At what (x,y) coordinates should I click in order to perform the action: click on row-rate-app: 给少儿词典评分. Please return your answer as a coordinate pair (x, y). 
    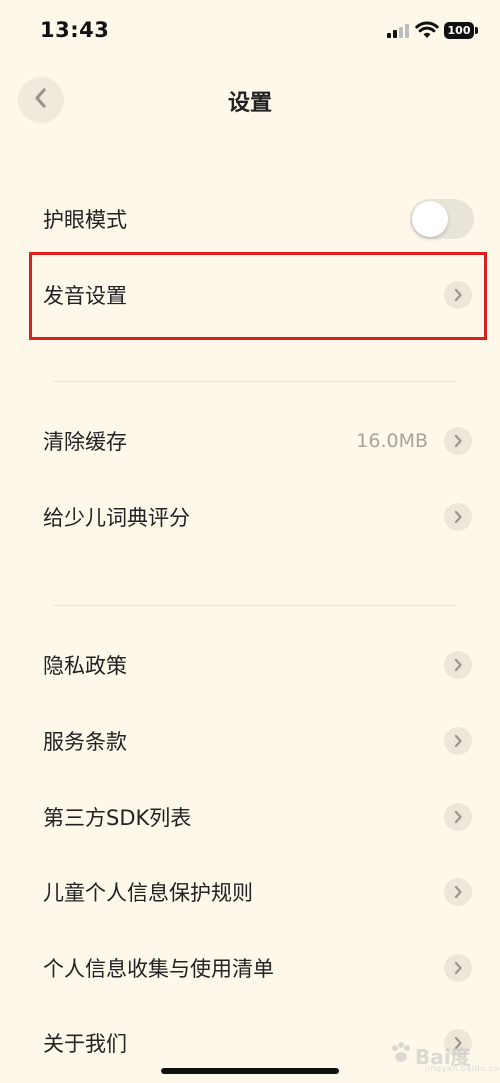
    Looking at the image, I should click on (250, 517).